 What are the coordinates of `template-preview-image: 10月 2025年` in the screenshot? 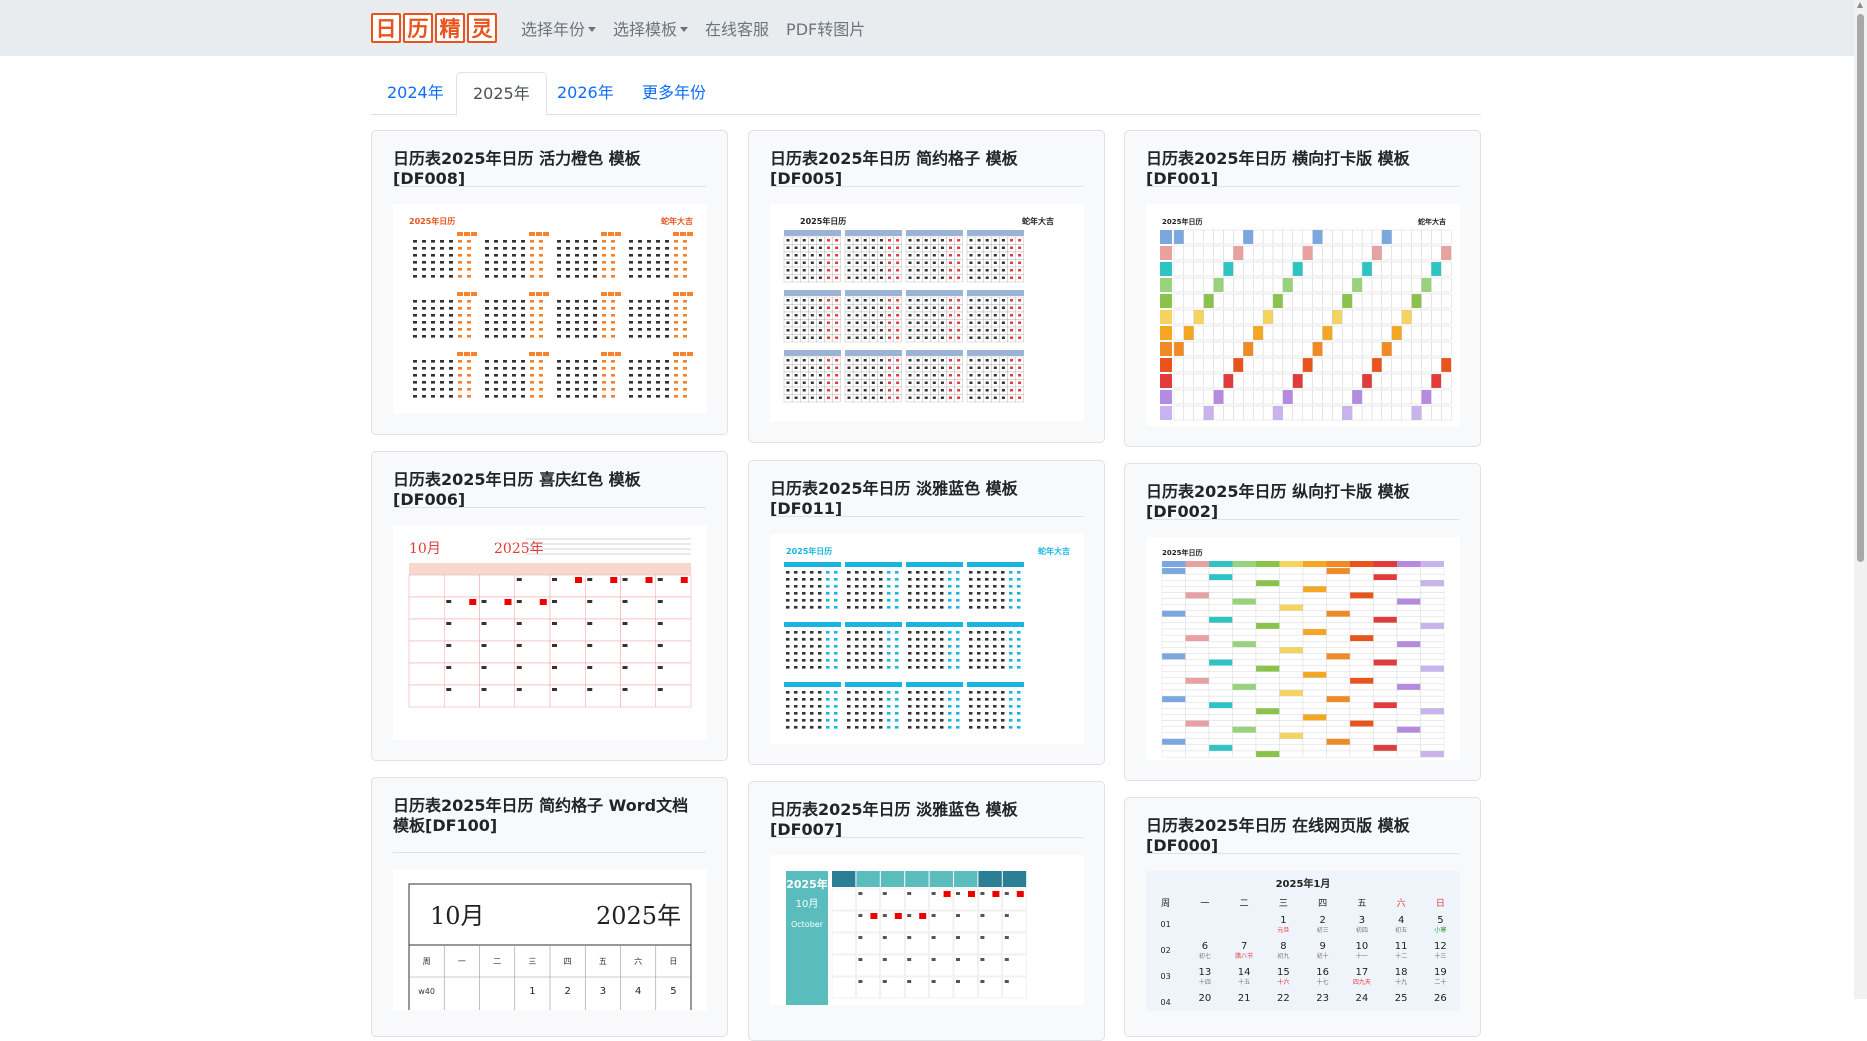 It's located at (550, 632).